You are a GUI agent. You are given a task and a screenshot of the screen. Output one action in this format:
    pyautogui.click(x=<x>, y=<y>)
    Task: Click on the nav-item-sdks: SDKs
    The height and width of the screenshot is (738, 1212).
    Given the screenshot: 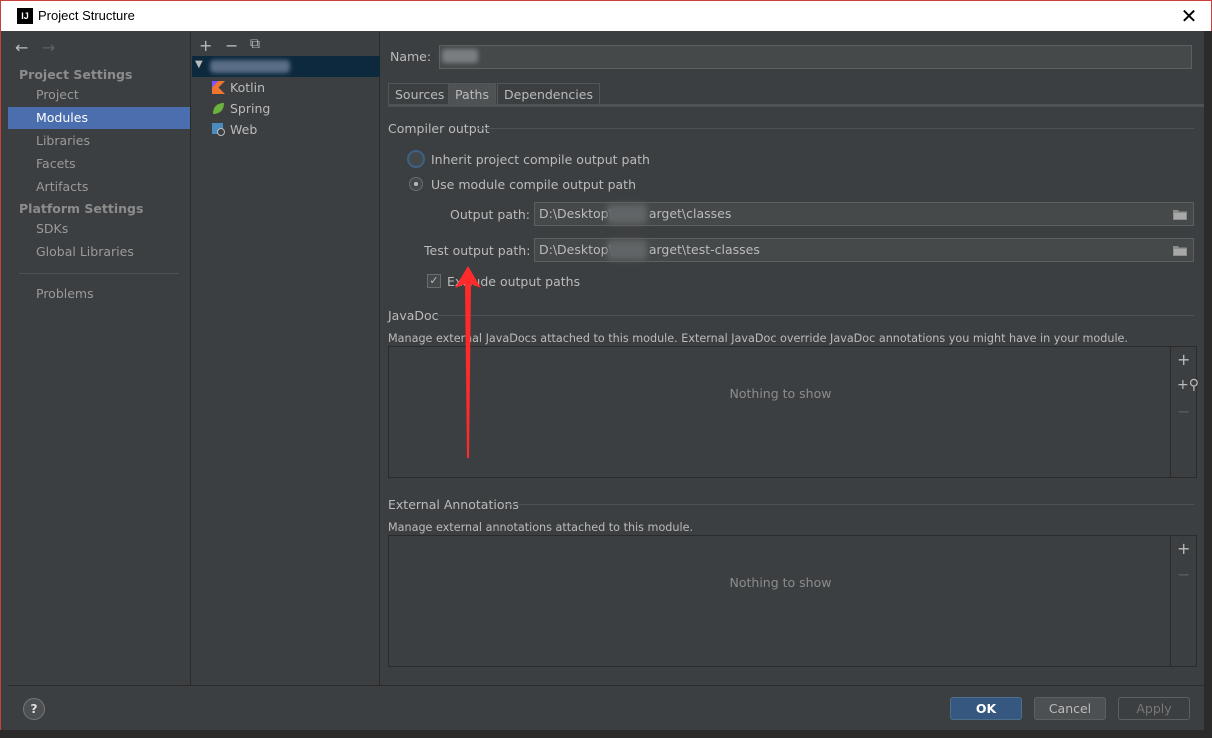 What is the action you would take?
    pyautogui.click(x=99, y=229)
    